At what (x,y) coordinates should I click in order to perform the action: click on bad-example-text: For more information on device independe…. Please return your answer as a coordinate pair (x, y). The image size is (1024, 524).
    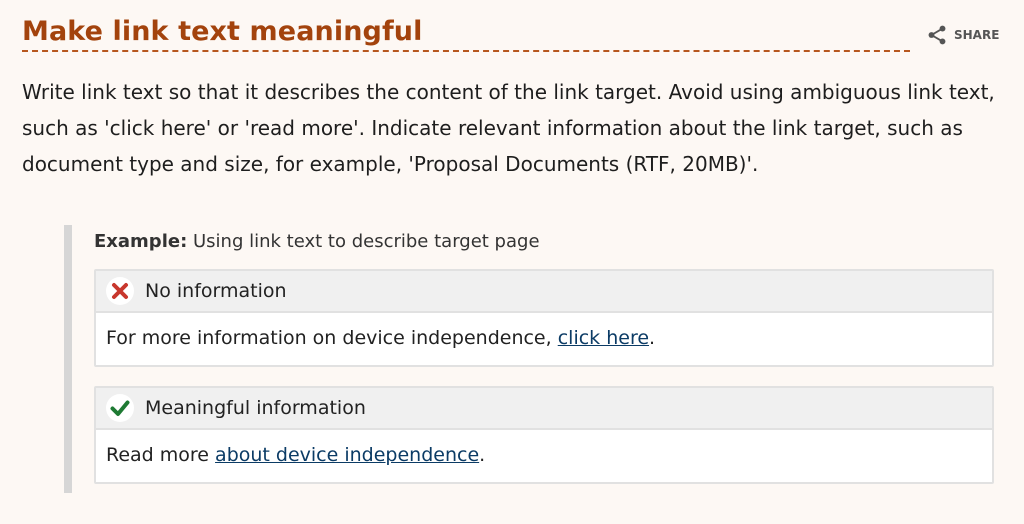
    Looking at the image, I should click on (332, 338).